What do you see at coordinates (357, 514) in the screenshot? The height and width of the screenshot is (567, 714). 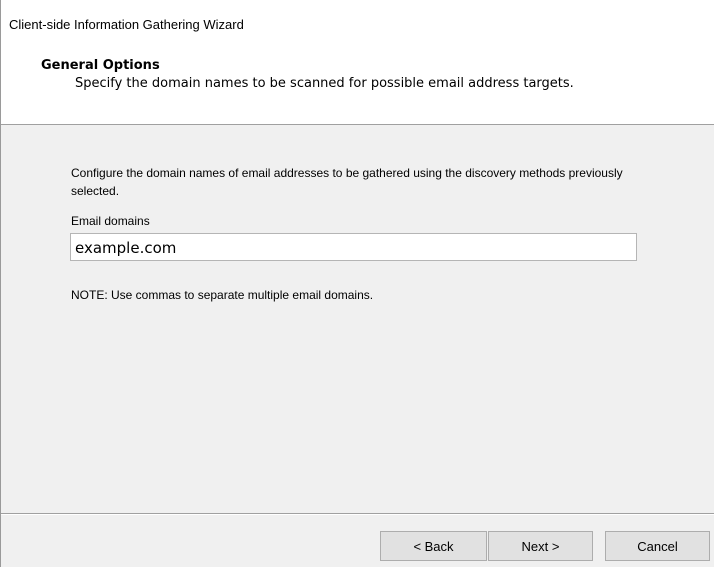 I see `footer-divider-highlight` at bounding box center [357, 514].